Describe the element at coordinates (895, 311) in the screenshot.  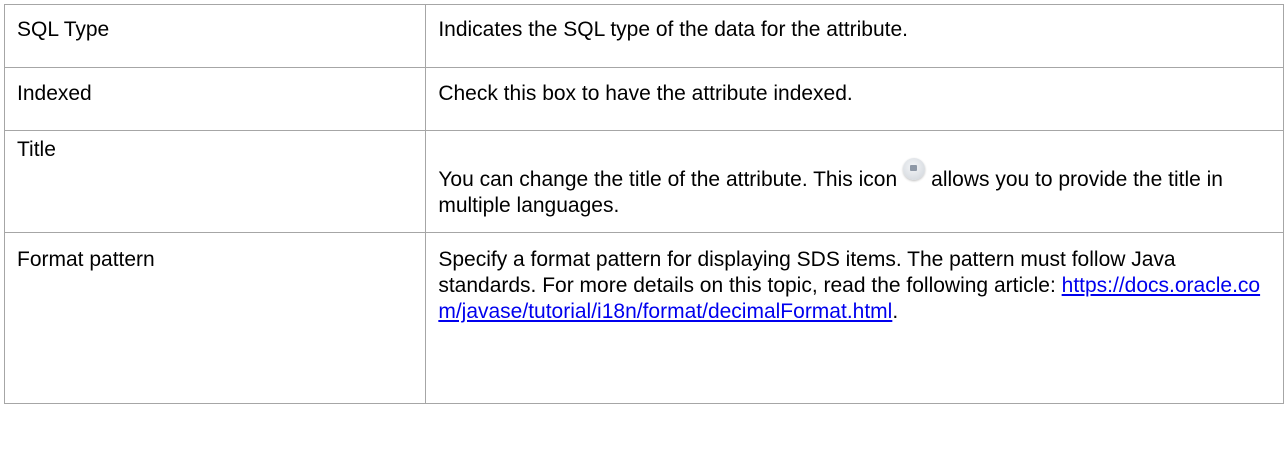
I see `link-suffix: .` at that location.